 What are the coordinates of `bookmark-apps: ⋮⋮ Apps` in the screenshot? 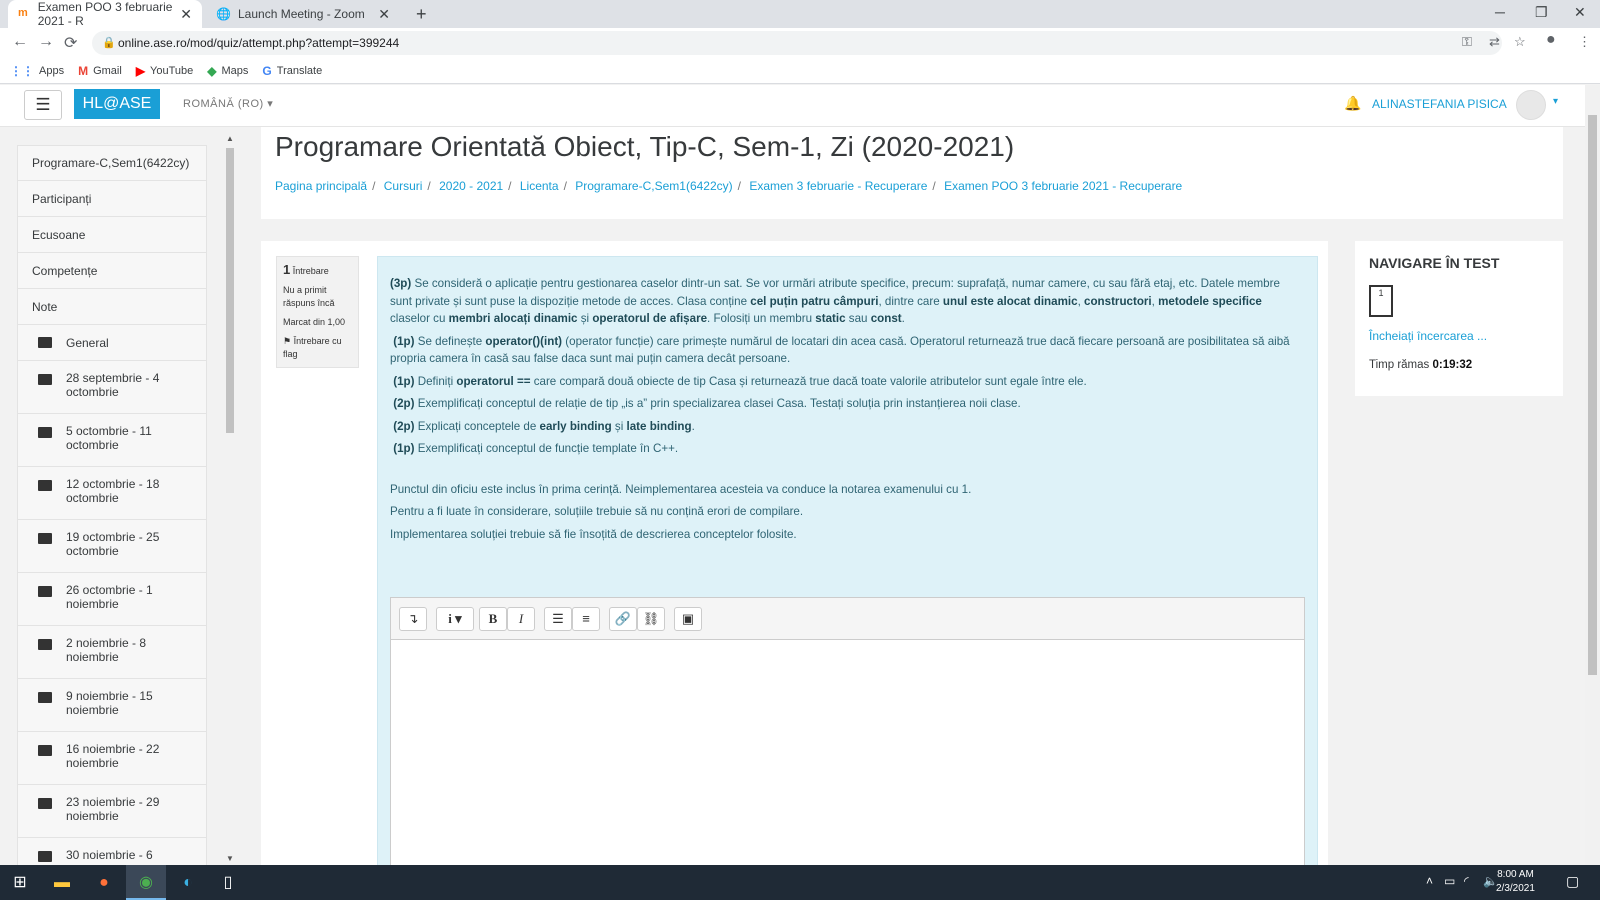 It's located at (37, 71).